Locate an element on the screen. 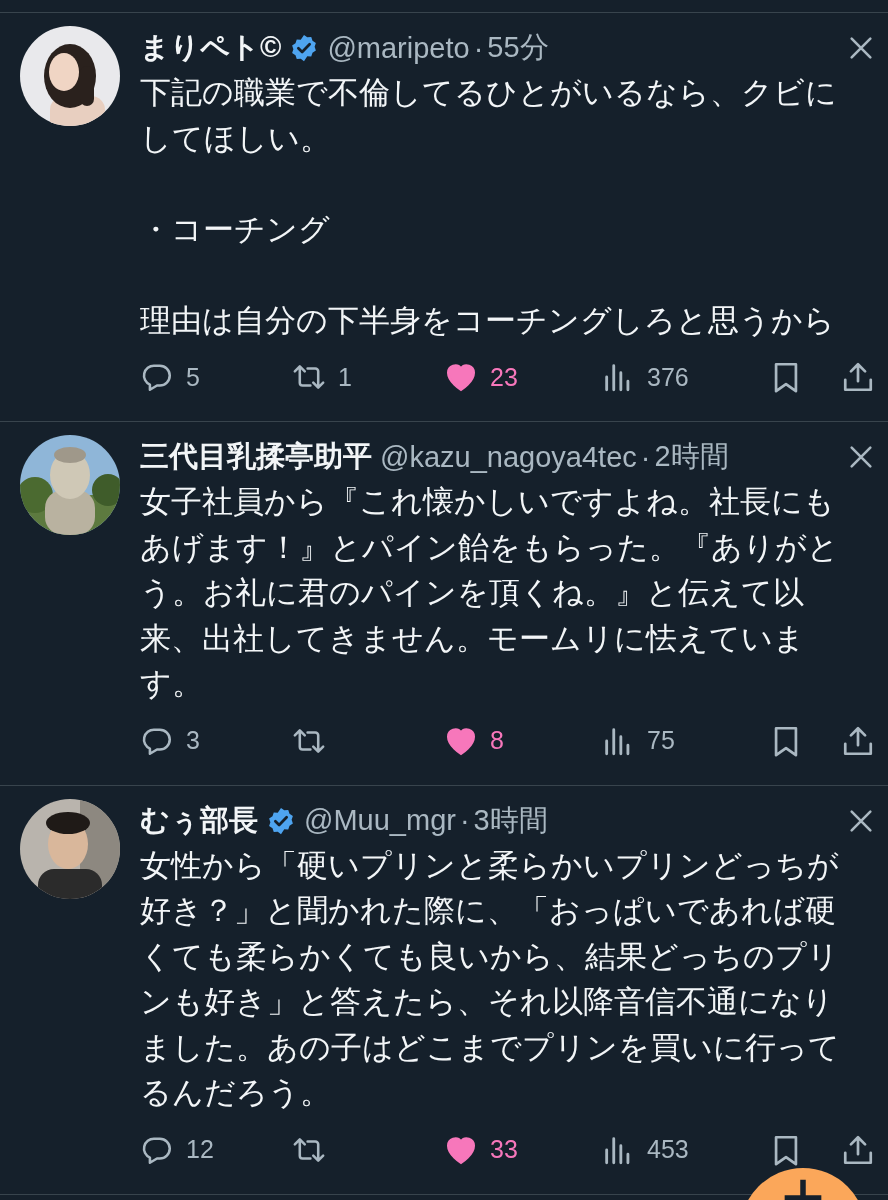 This screenshot has width=888, height=1200. post-text: 下記の職業で不倫してるひとがいるなら、クビにしてほしい。 is located at coordinates (489, 115).